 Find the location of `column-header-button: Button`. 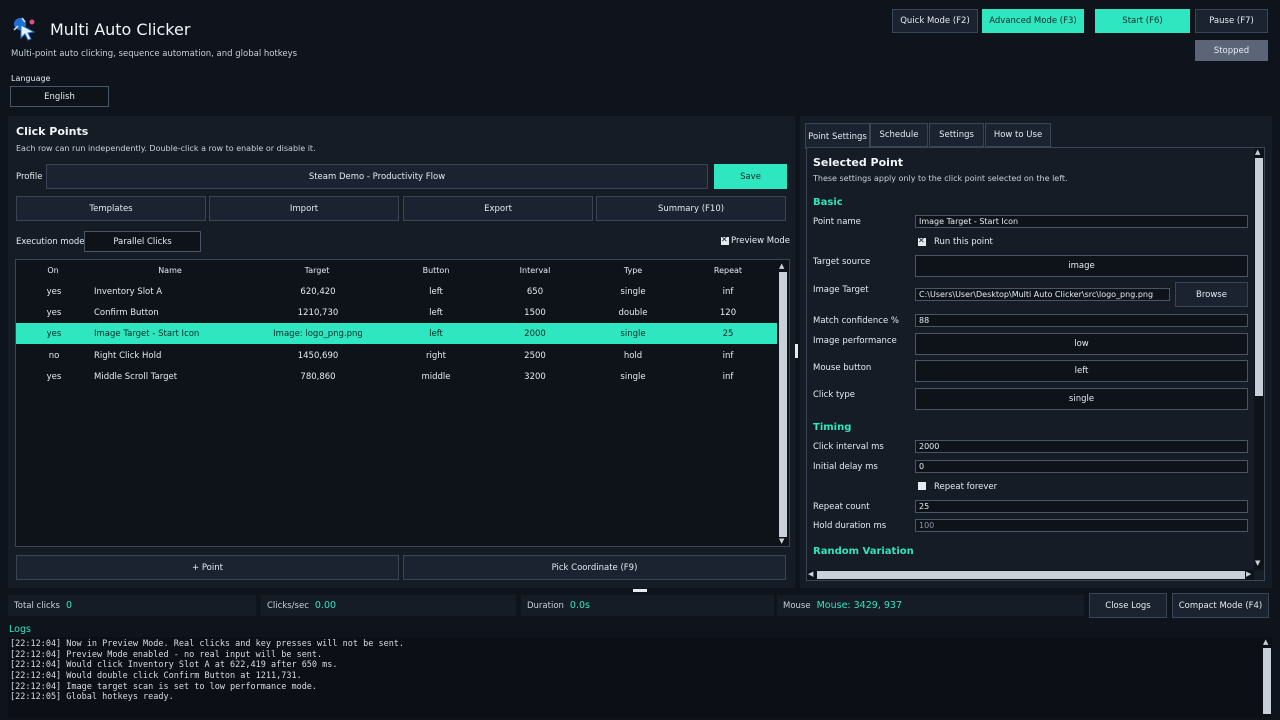

column-header-button: Button is located at coordinates (436, 270).